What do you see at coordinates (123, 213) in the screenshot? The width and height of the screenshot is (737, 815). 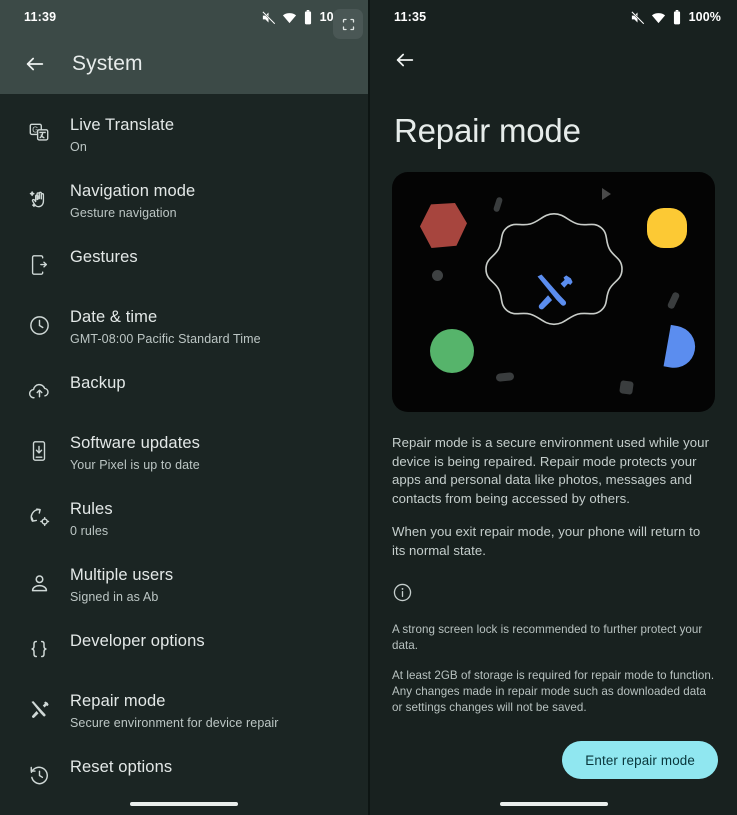 I see `row-subtitle: Gesture navigation` at bounding box center [123, 213].